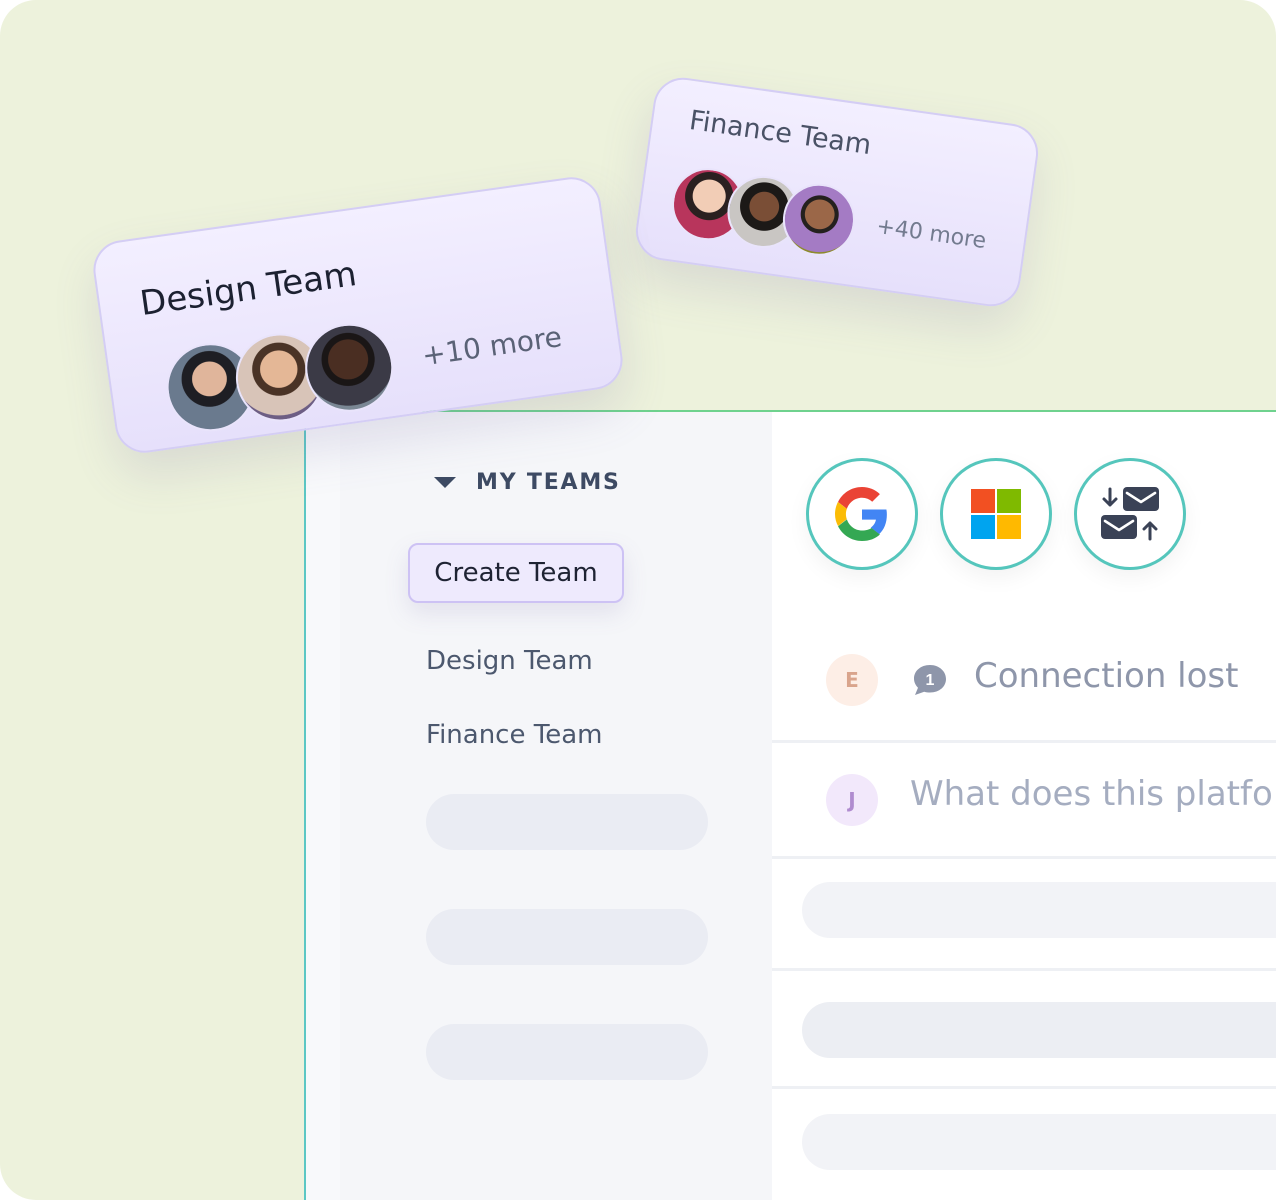 This screenshot has height=1200, width=1276. I want to click on my-teams-label: MY TEAMS, so click(548, 482).